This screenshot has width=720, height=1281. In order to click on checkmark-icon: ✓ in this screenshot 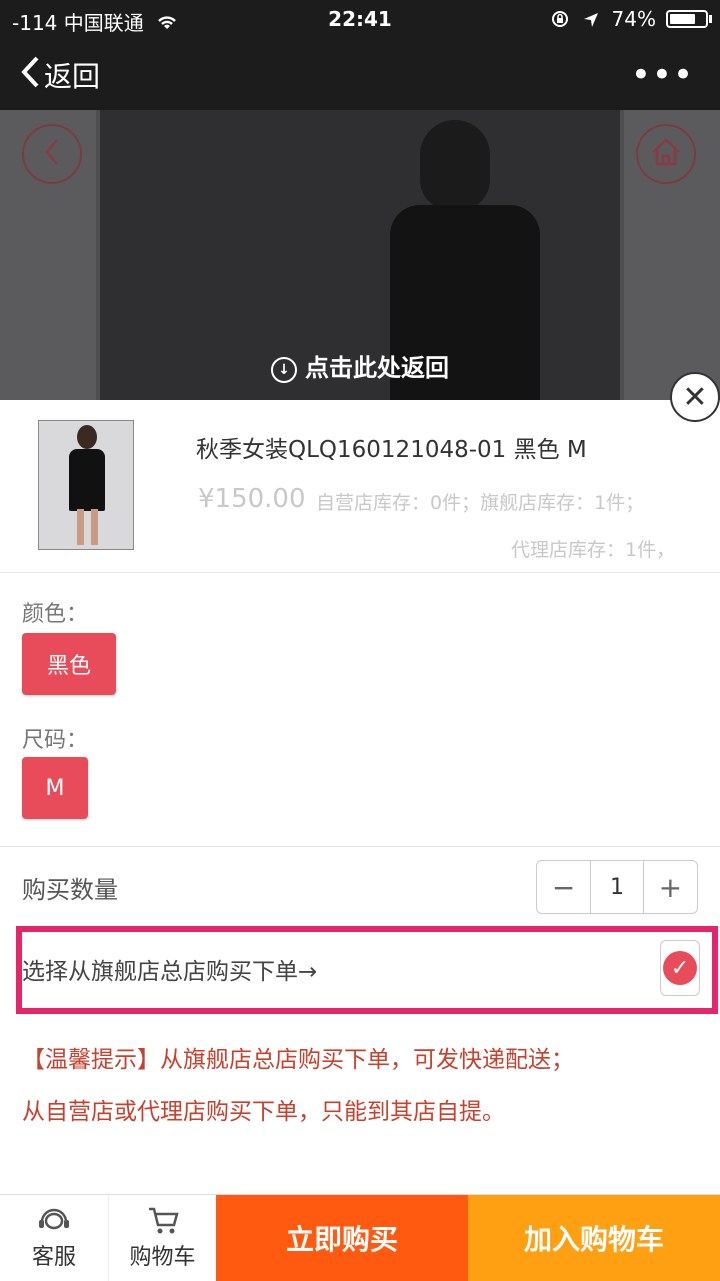, I will do `click(680, 968)`.